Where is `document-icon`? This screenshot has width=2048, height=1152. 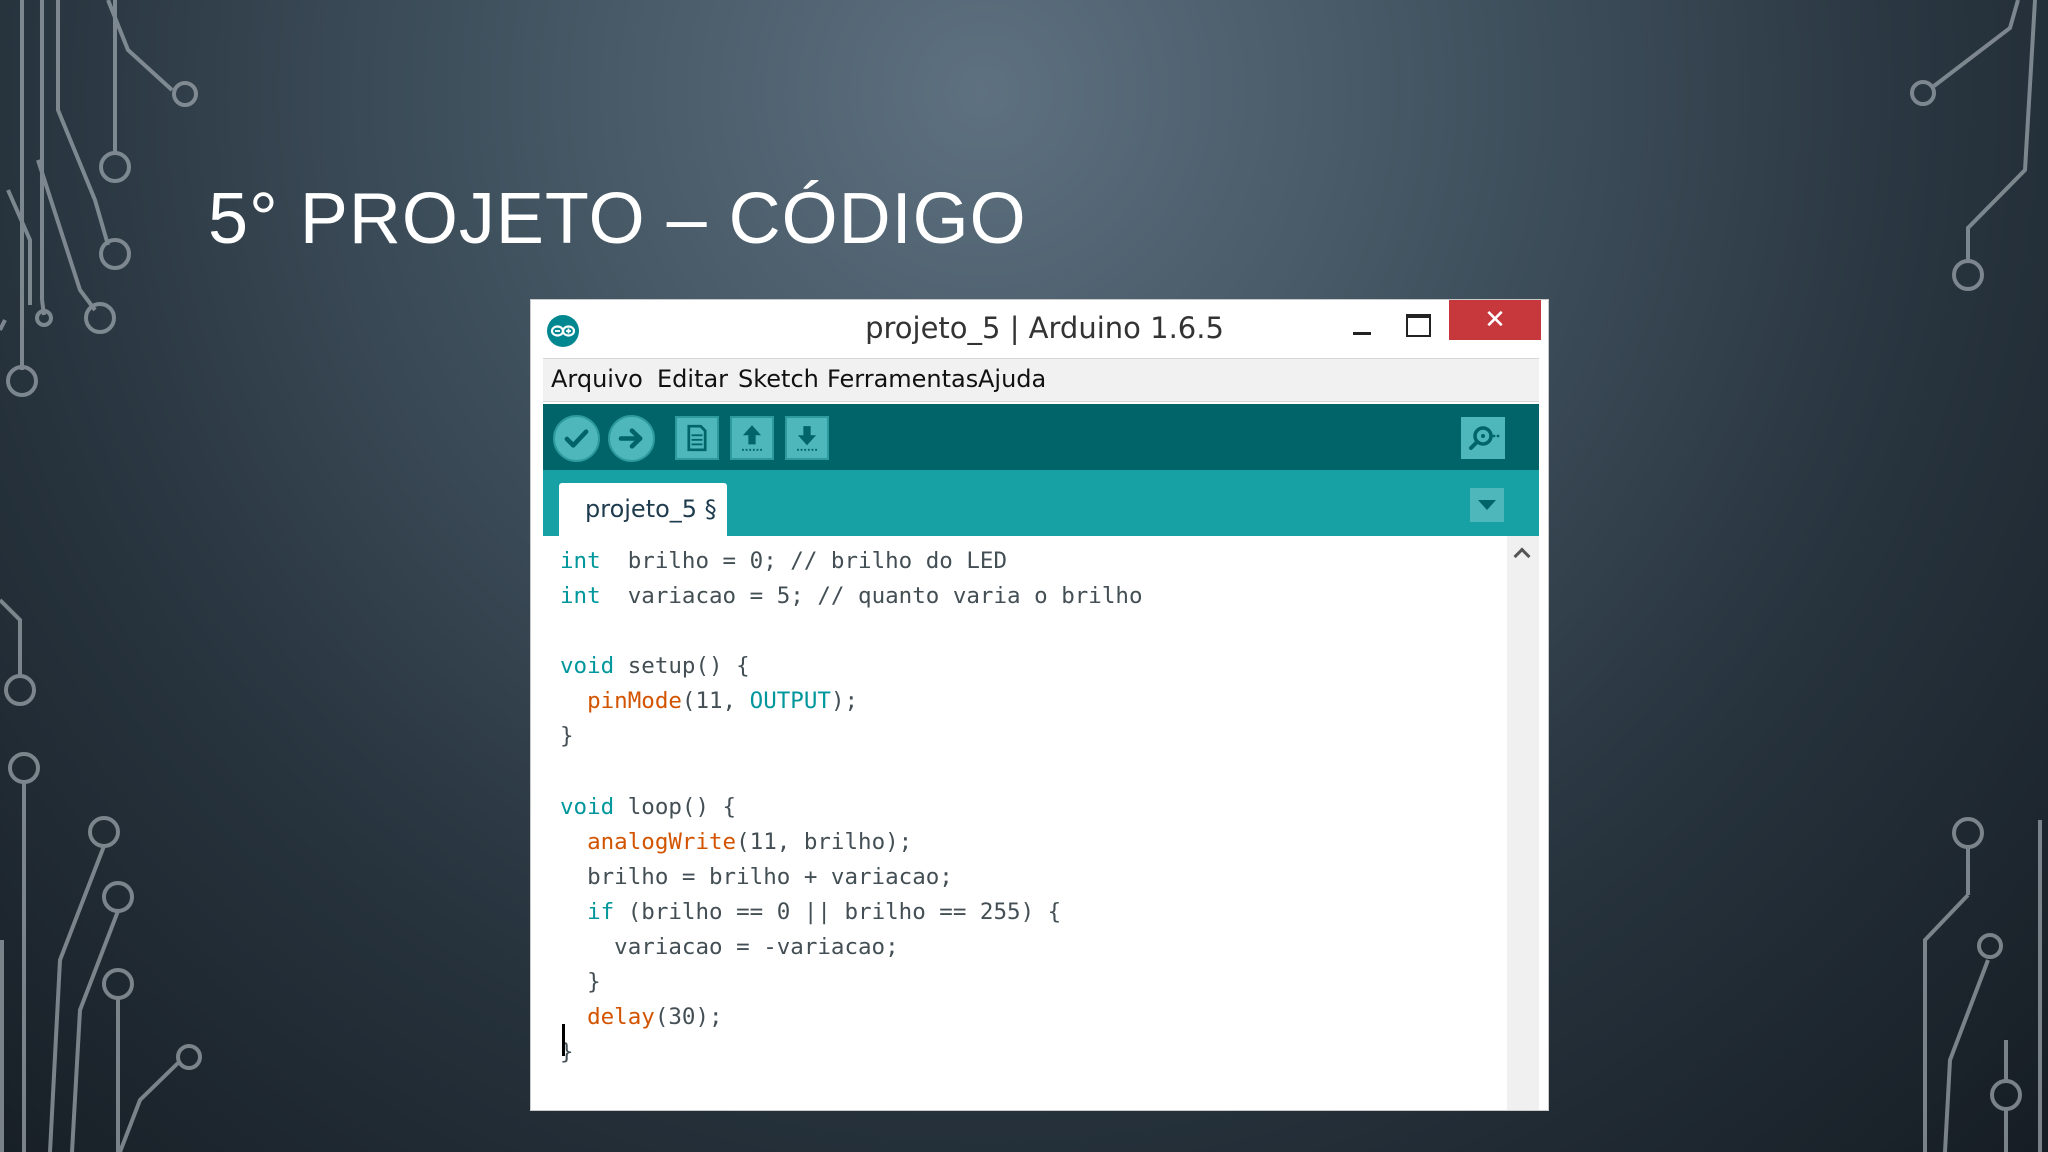
document-icon is located at coordinates (697, 438).